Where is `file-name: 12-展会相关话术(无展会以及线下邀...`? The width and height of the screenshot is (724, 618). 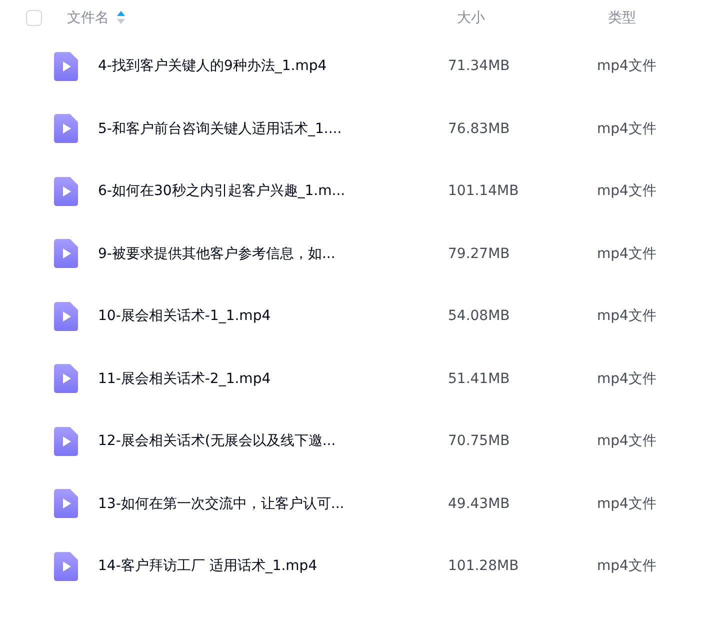
file-name: 12-展会相关话术(无展会以及线下邀... is located at coordinates (273, 441).